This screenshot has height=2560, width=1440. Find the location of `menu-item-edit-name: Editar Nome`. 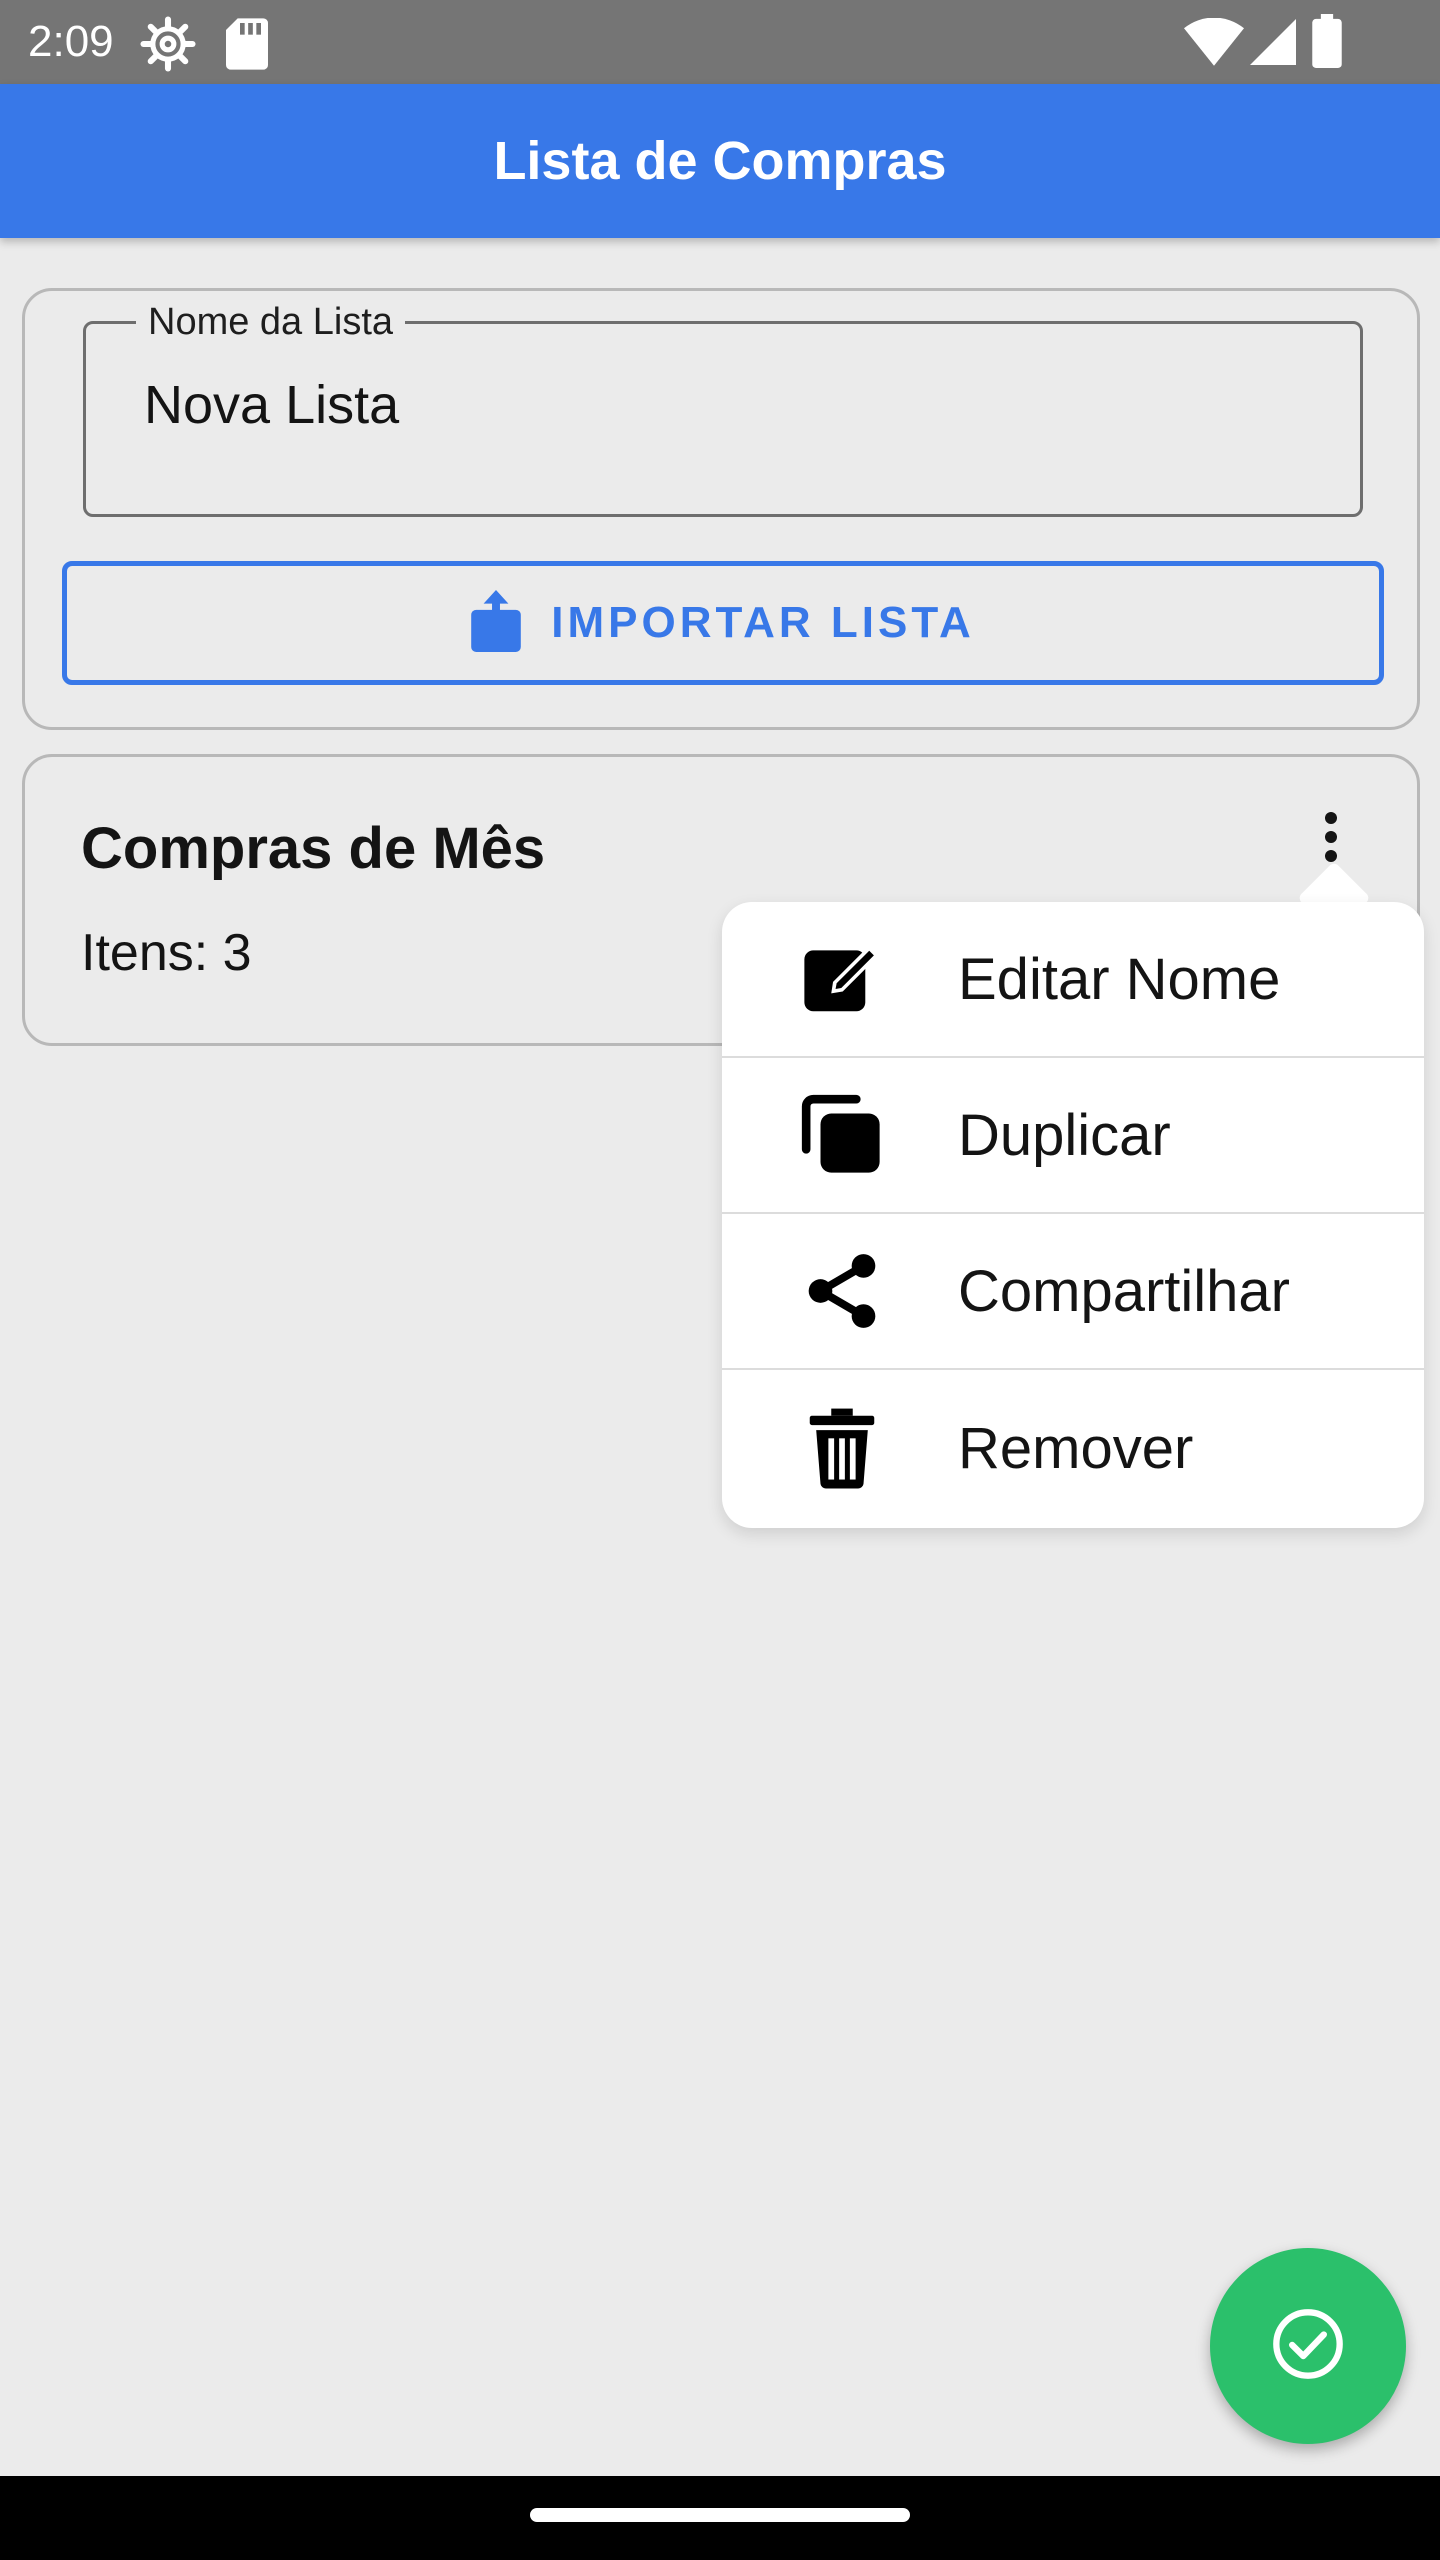

menu-item-edit-name: Editar Nome is located at coordinates (1073, 980).